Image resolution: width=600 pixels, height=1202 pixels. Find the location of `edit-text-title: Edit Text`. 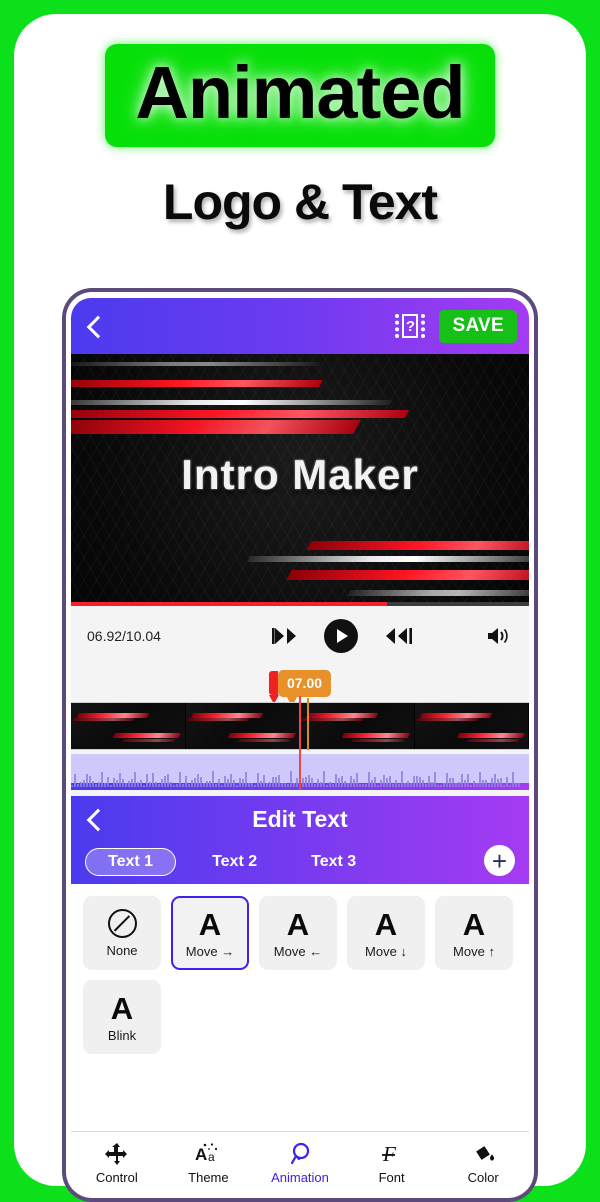

edit-text-title: Edit Text is located at coordinates (300, 819).